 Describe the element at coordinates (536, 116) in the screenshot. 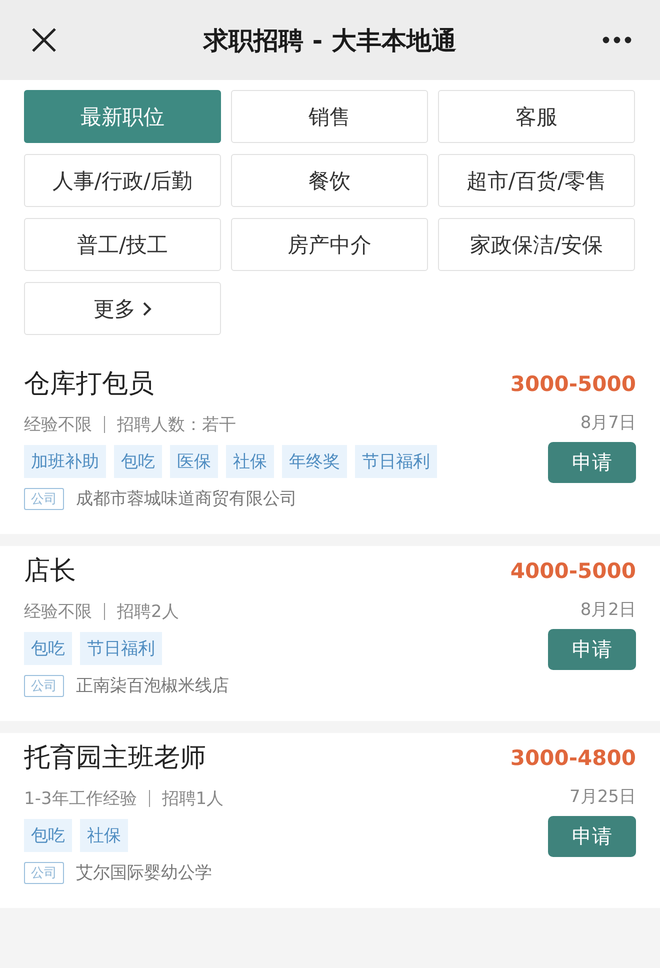

I see `category-button: 客服` at that location.